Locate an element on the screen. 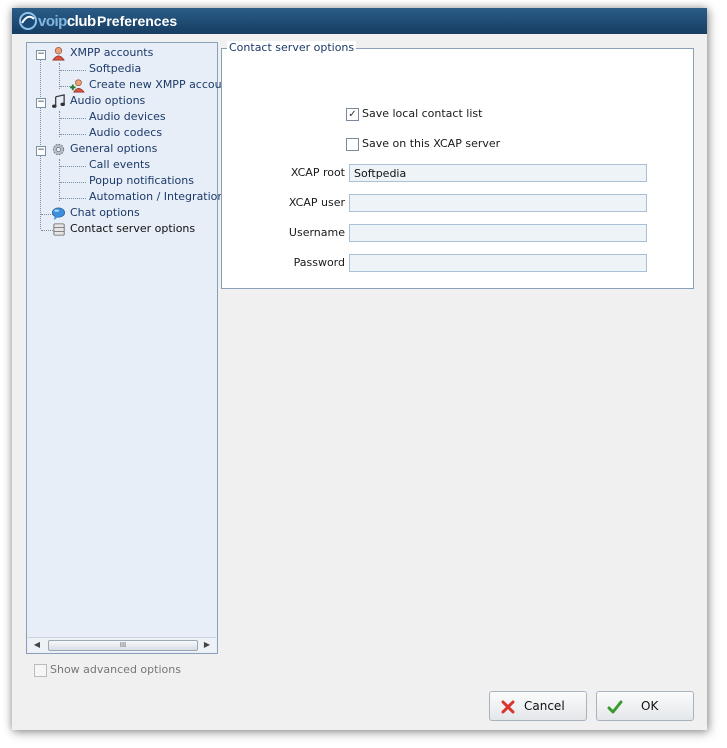 Image resolution: width=727 pixels, height=748 pixels. gear-icon is located at coordinates (58, 149).